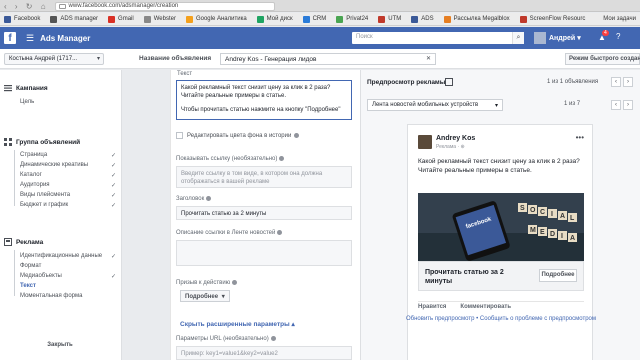  What do you see at coordinates (23, 242) in the screenshot?
I see `sidebar-section-ad: Реклама` at bounding box center [23, 242].